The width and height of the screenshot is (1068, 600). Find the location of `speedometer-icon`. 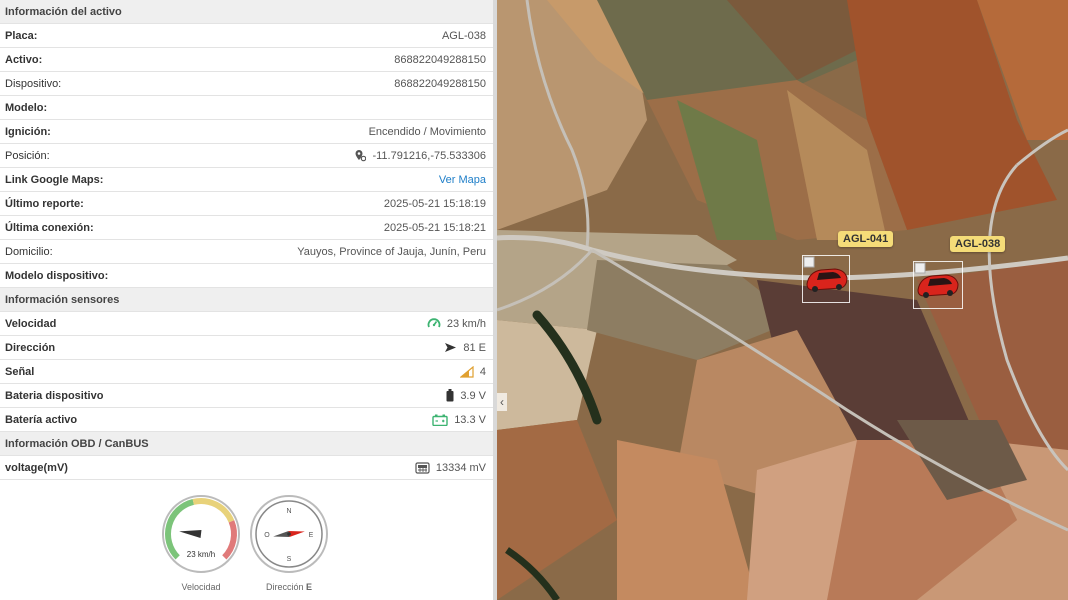

speedometer-icon is located at coordinates (434, 323).